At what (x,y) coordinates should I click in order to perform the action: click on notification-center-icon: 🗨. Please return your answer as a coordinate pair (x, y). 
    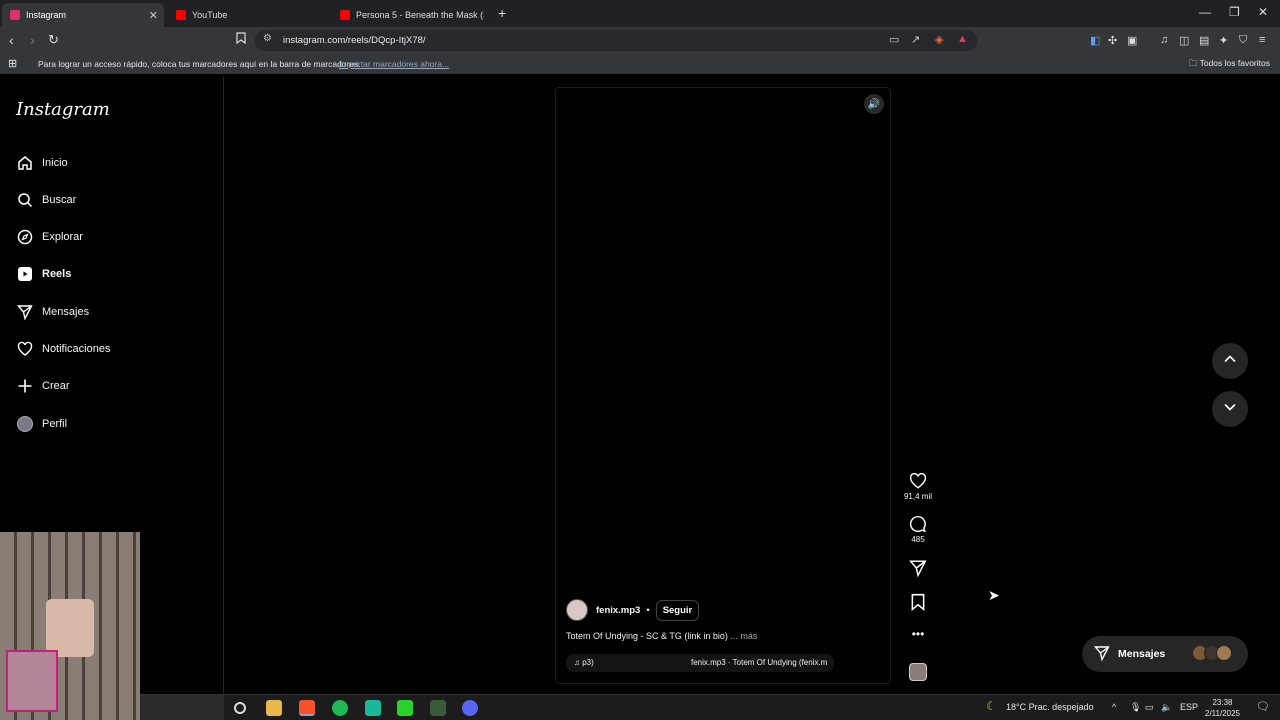
    Looking at the image, I should click on (1263, 706).